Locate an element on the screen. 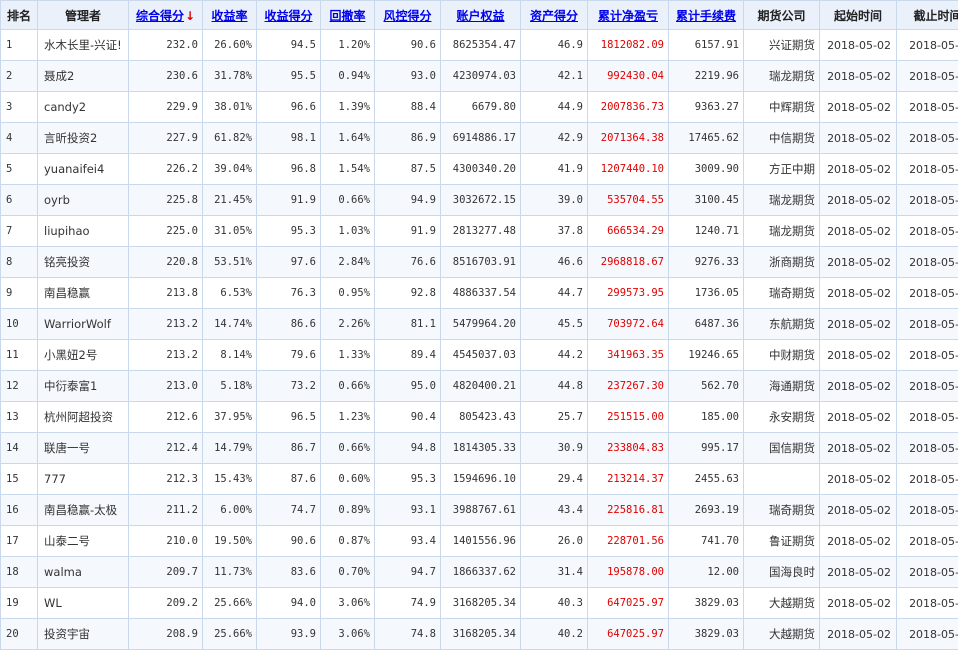 The height and width of the screenshot is (650, 958). cell-fees: 12.00 is located at coordinates (706, 572).